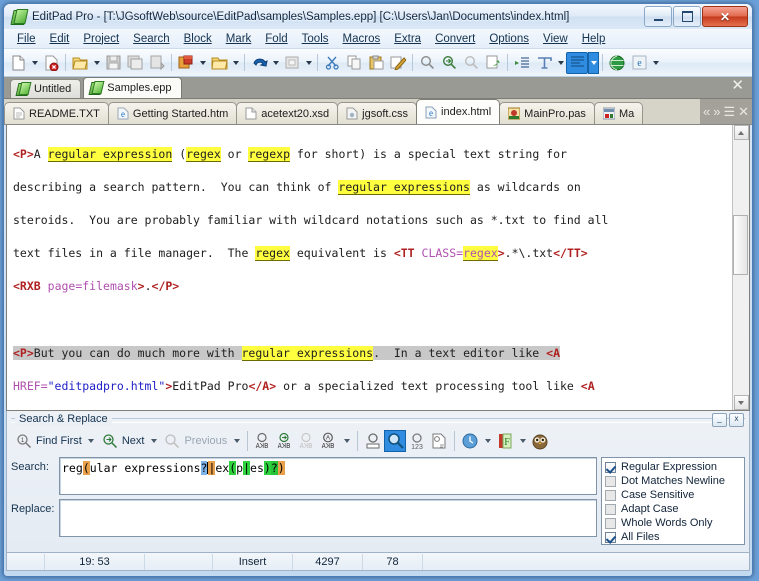  What do you see at coordinates (235, 63) in the screenshot?
I see `project-folder-dropdown` at bounding box center [235, 63].